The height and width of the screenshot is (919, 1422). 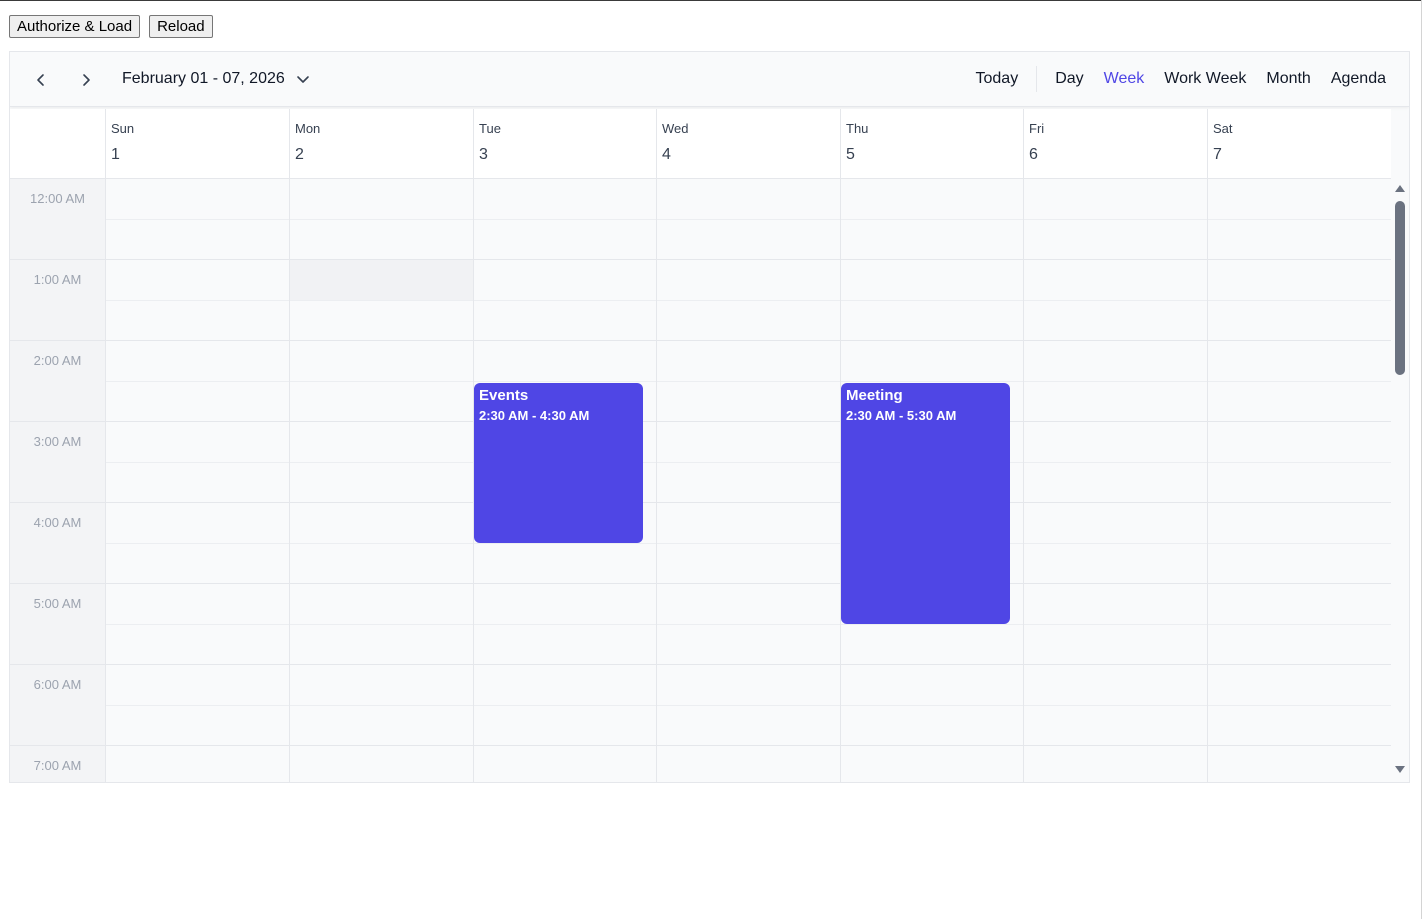 I want to click on hovered-cell, so click(x=381, y=280).